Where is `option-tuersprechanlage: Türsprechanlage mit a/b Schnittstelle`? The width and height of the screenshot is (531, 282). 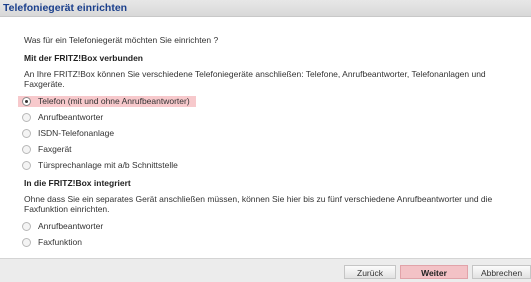
option-tuersprechanlage: Türsprechanlage mit a/b Schnittstelle is located at coordinates (101, 165).